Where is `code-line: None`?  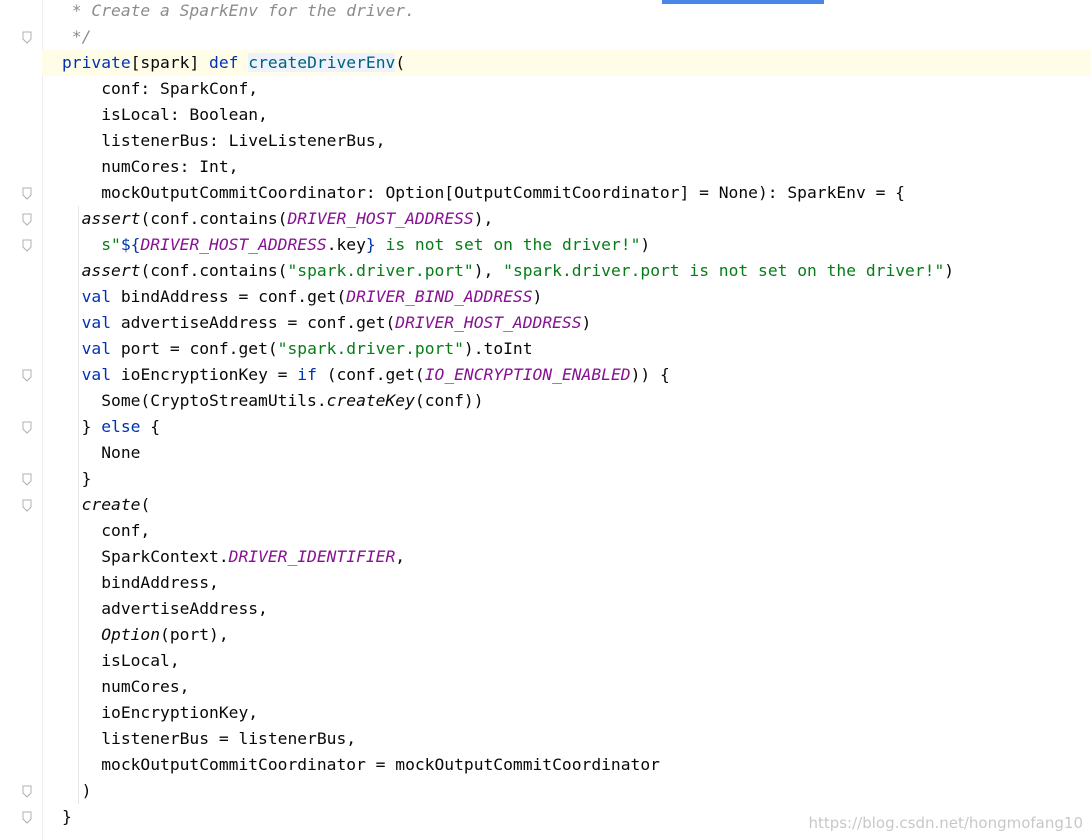
code-line: None is located at coordinates (566, 453).